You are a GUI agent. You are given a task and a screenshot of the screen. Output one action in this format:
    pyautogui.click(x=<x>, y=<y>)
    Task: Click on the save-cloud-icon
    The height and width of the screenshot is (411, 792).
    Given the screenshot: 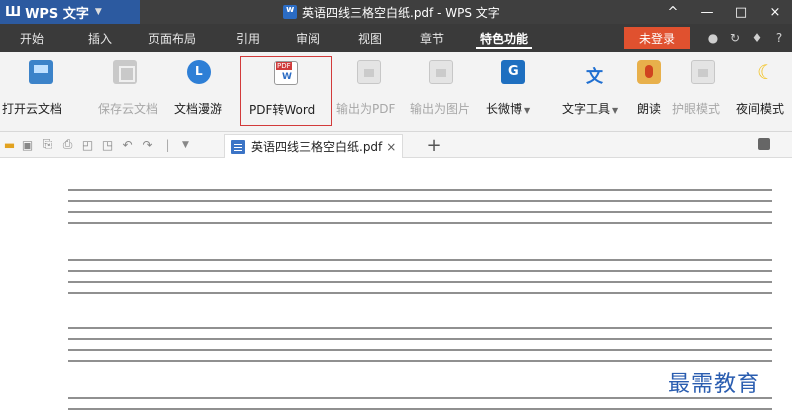 What is the action you would take?
    pyautogui.click(x=125, y=72)
    